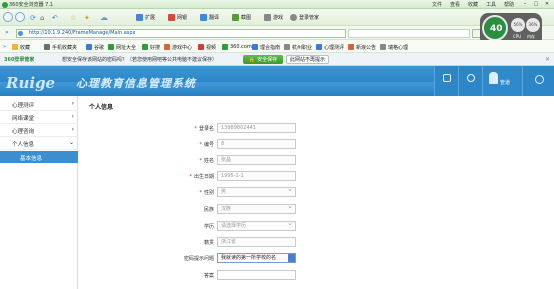  Describe the element at coordinates (39, 157) in the screenshot. I see `sidebar-subitem-basic-info: 基本信息` at that location.